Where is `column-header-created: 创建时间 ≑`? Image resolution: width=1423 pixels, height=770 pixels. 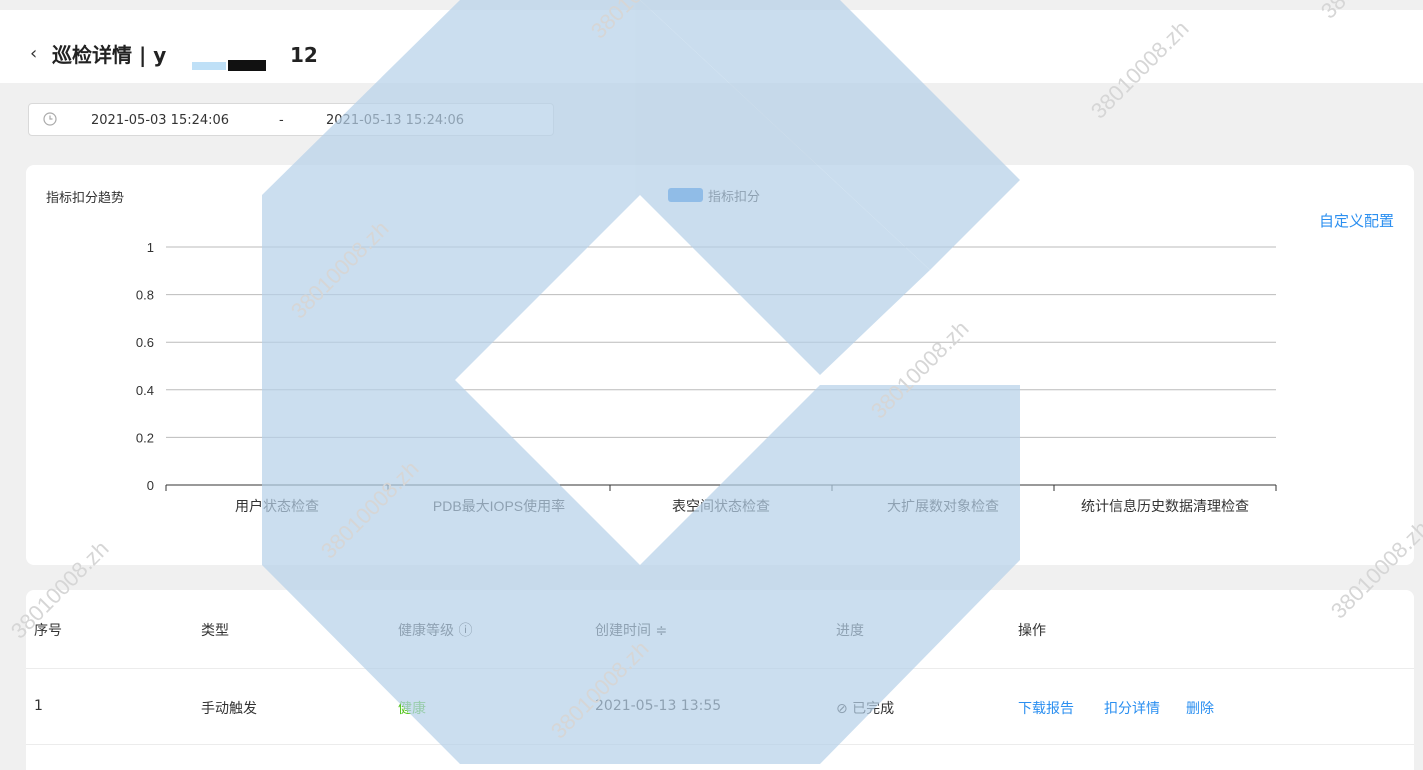
column-header-created: 创建时间 ≑ is located at coordinates (631, 630).